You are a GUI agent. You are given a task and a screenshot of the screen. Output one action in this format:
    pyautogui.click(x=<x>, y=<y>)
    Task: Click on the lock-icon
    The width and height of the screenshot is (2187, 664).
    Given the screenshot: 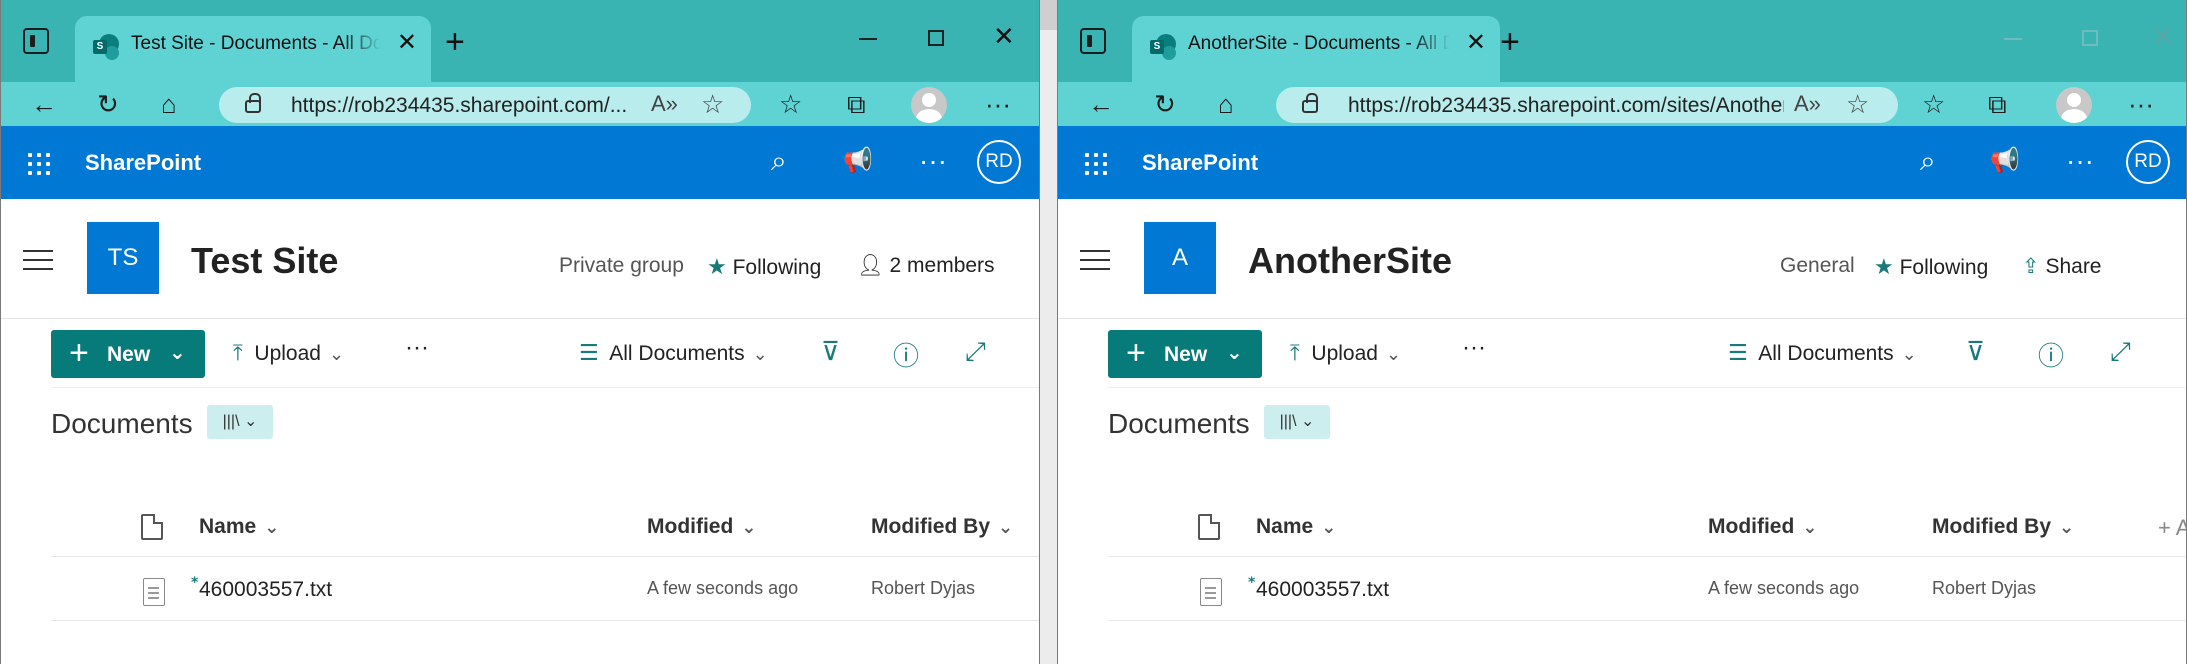 What is the action you would take?
    pyautogui.click(x=253, y=103)
    